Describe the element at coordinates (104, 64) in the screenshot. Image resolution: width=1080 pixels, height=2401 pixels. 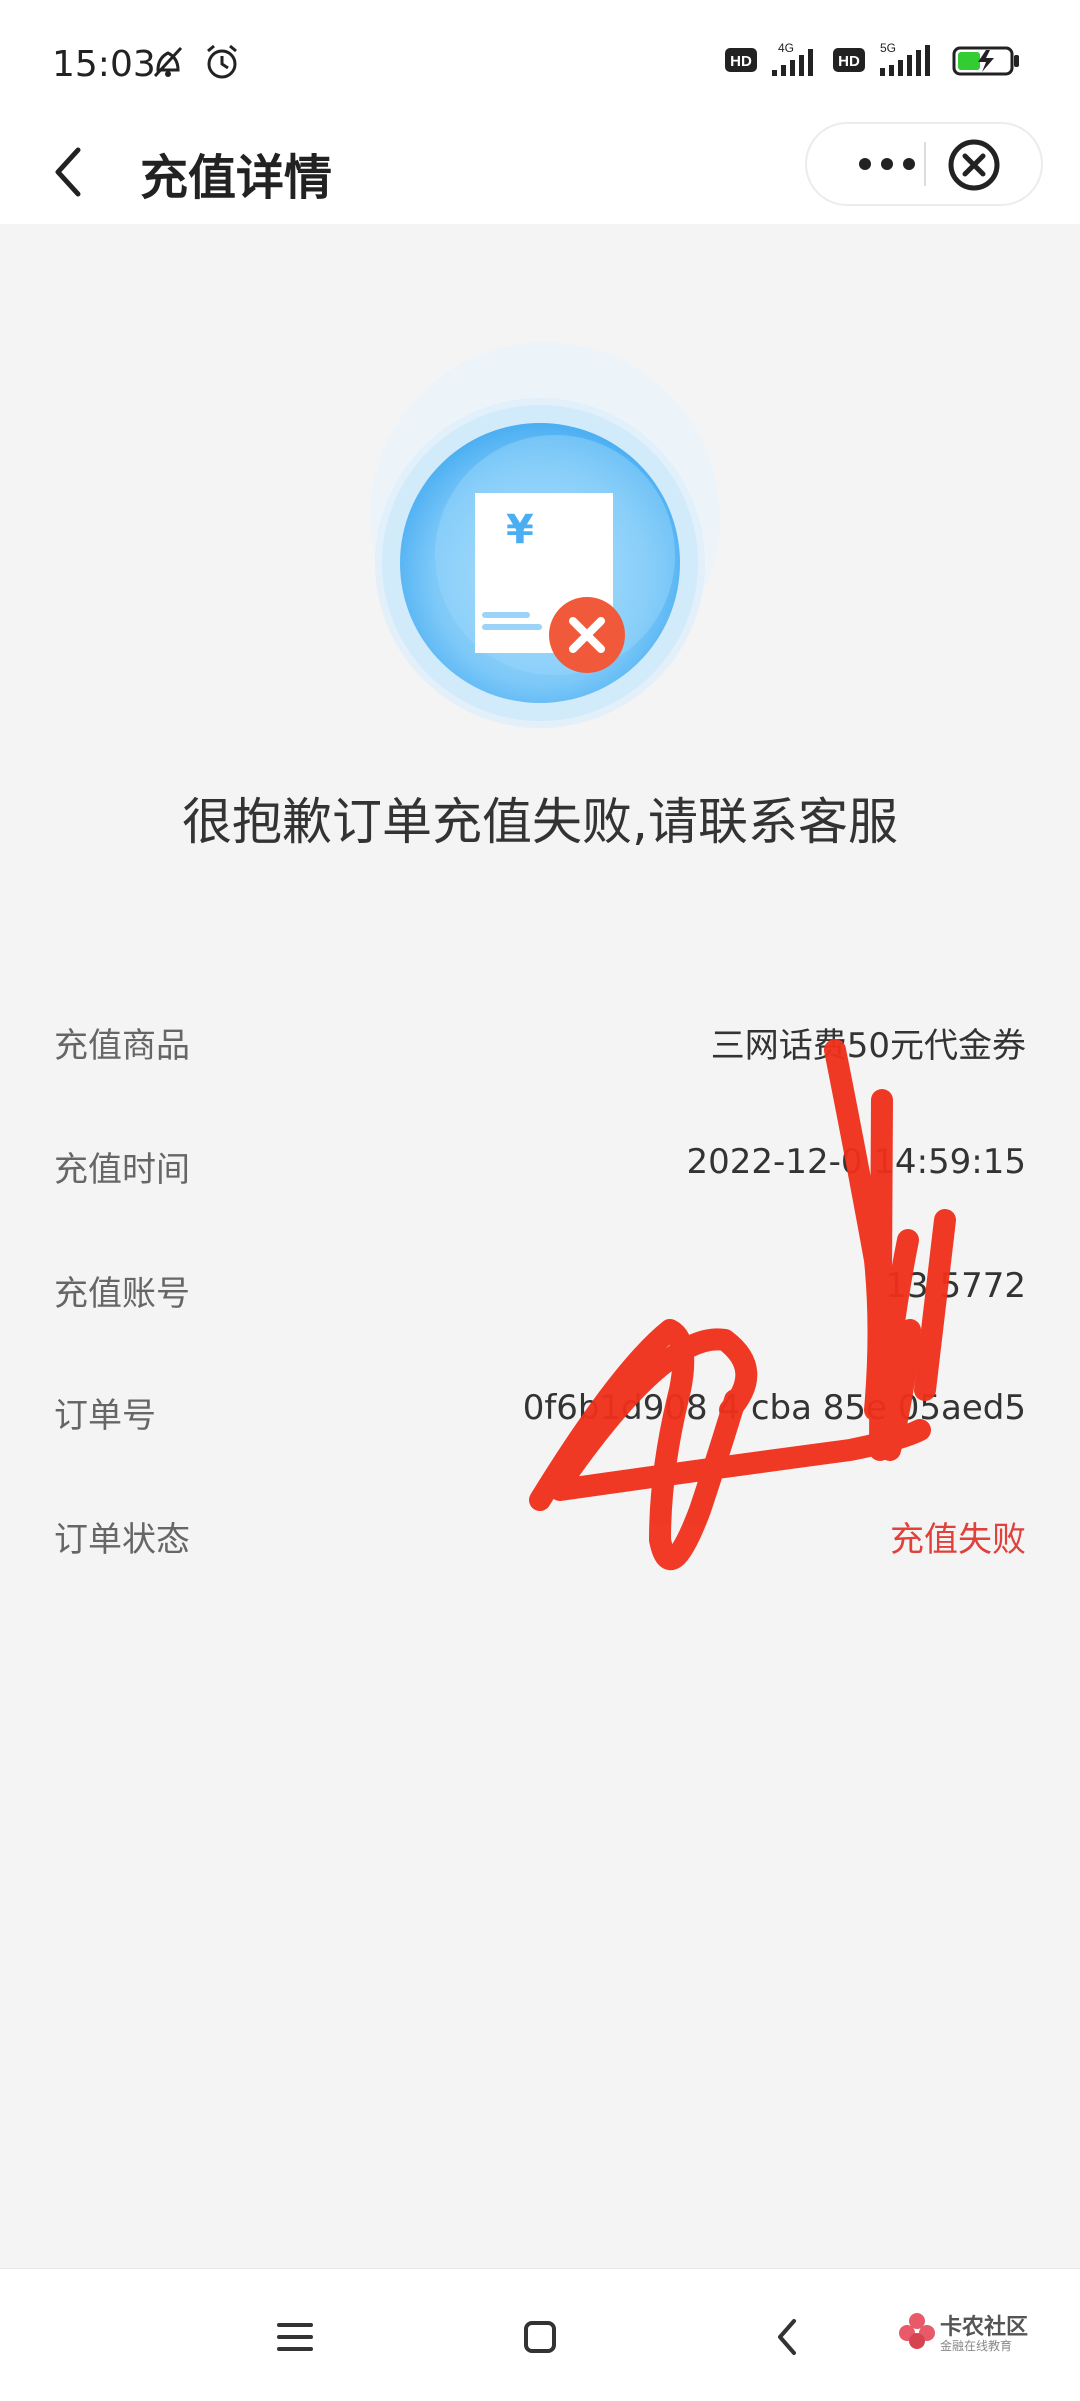
I see `status-time: 15:03` at that location.